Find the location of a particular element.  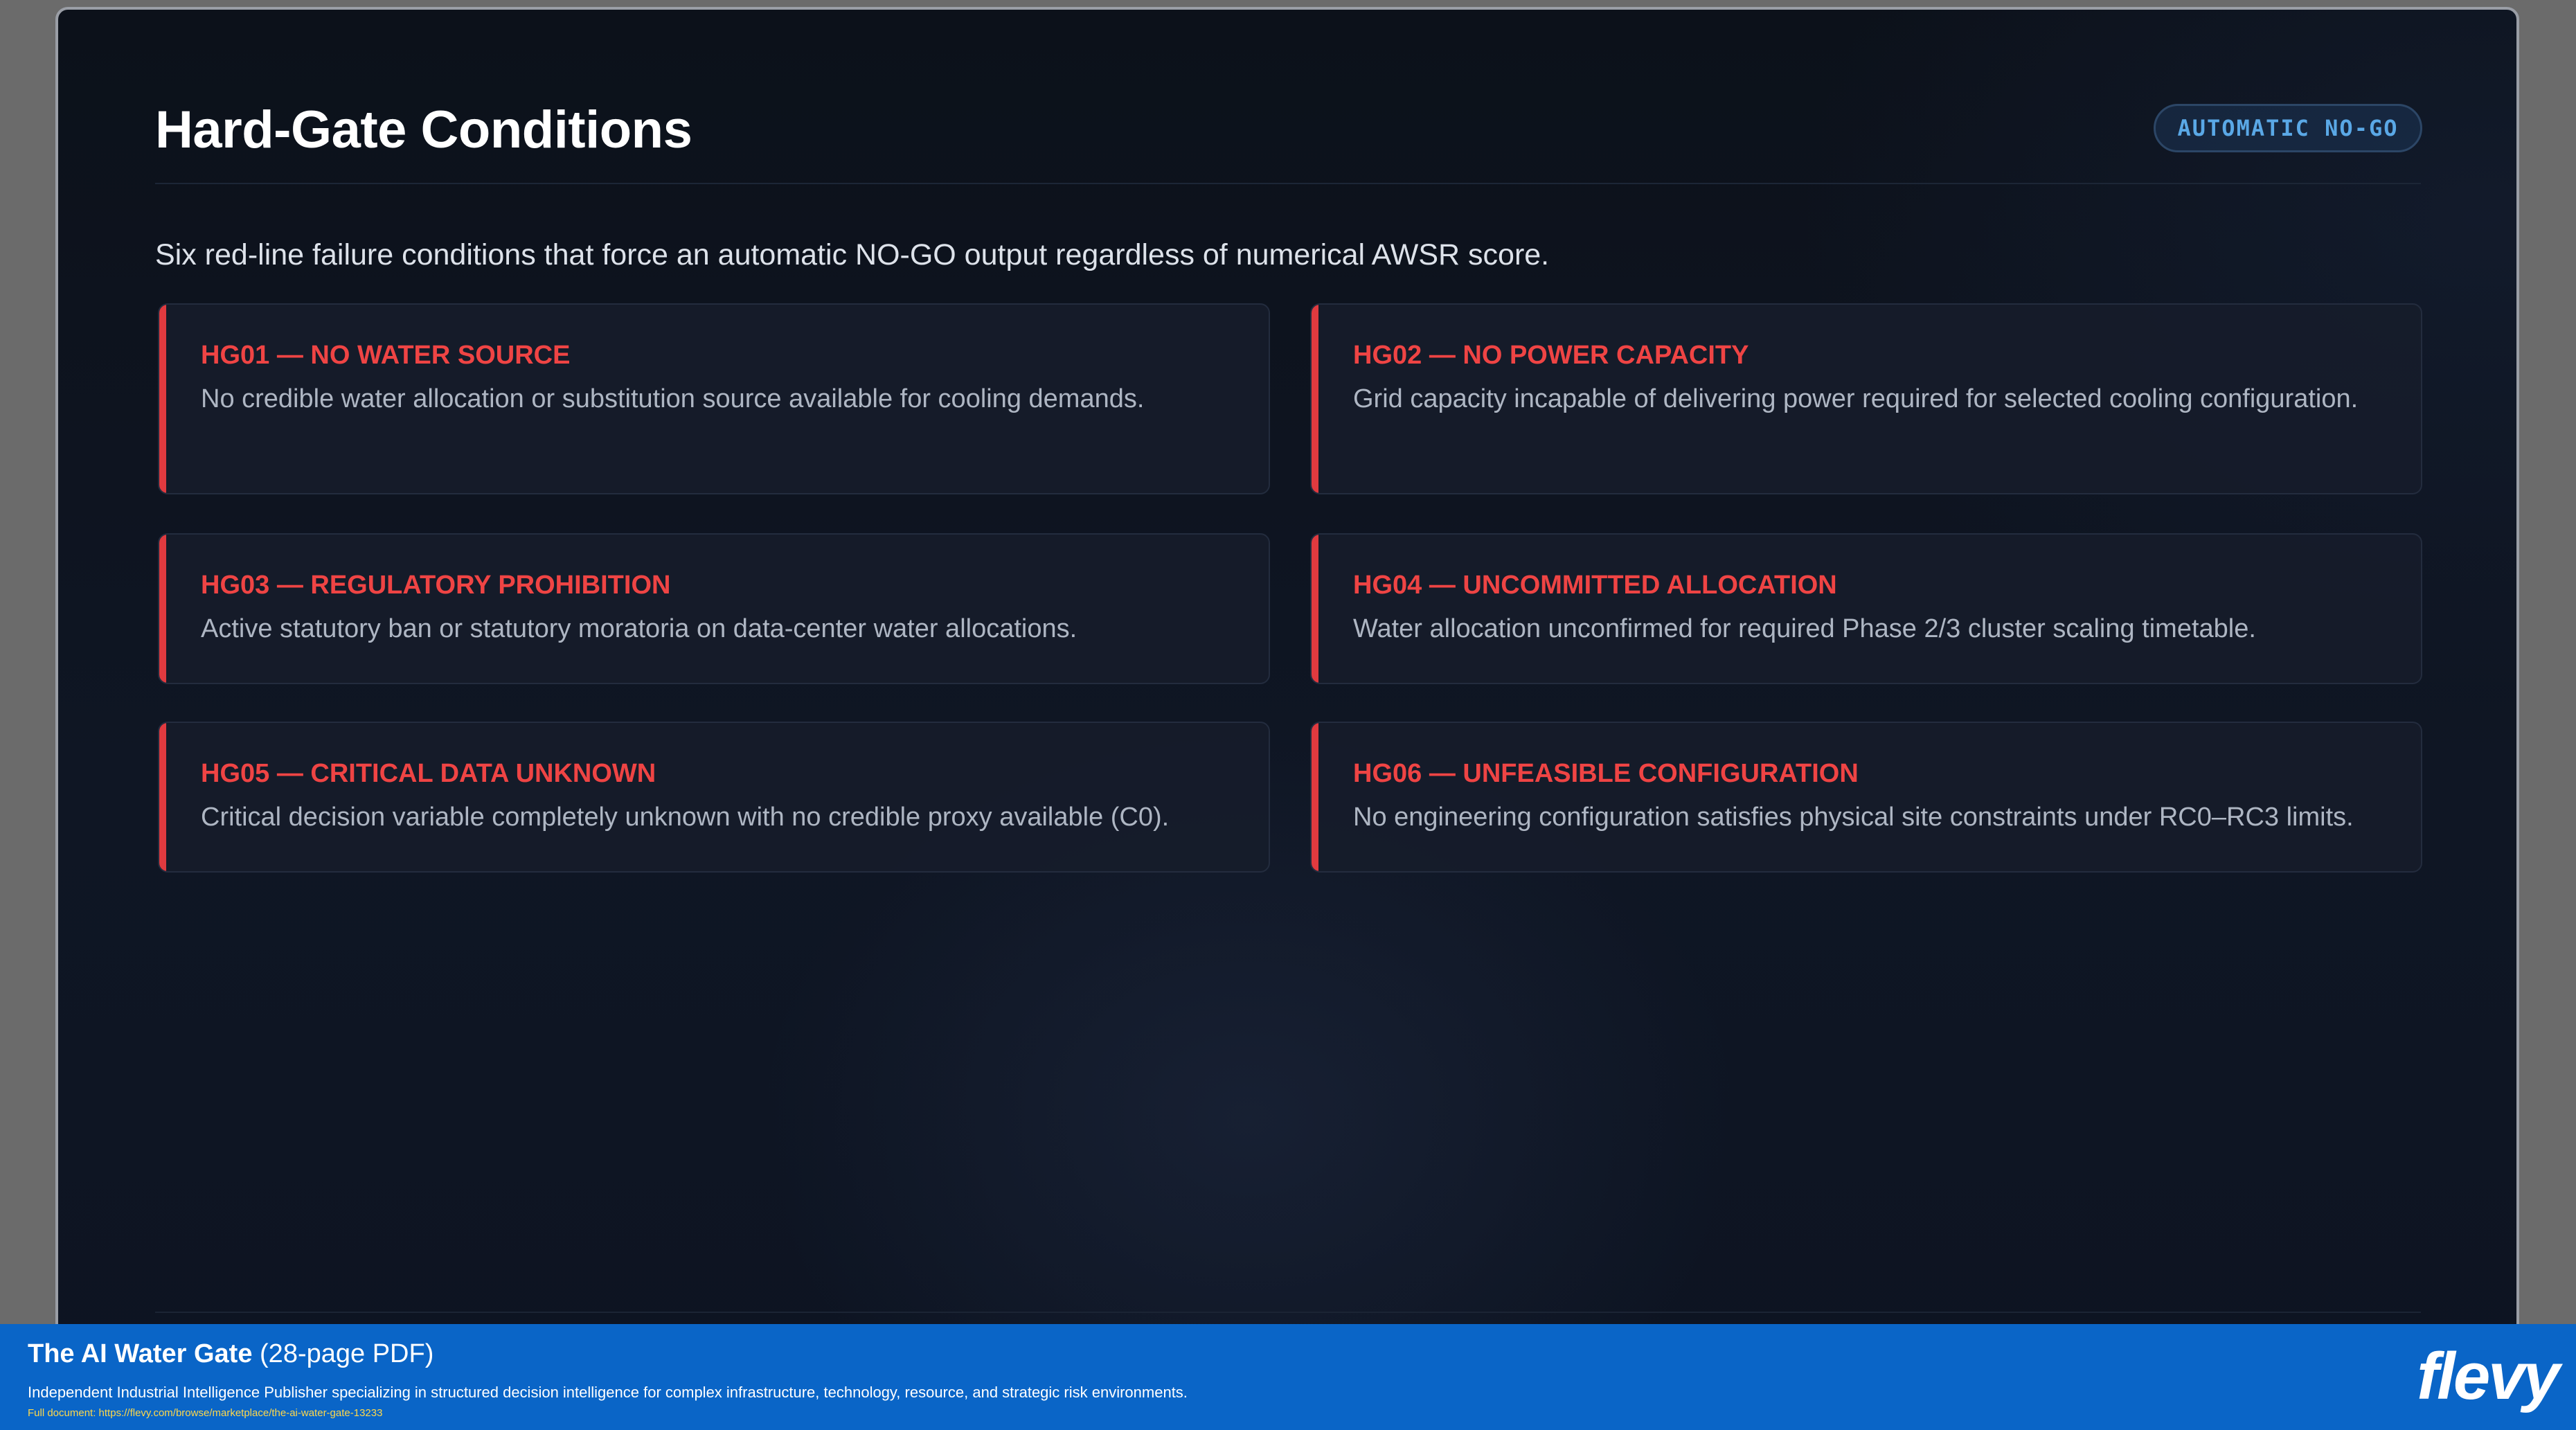

condition-title: HG01 — NO WATER SOURCE is located at coordinates (386, 355).